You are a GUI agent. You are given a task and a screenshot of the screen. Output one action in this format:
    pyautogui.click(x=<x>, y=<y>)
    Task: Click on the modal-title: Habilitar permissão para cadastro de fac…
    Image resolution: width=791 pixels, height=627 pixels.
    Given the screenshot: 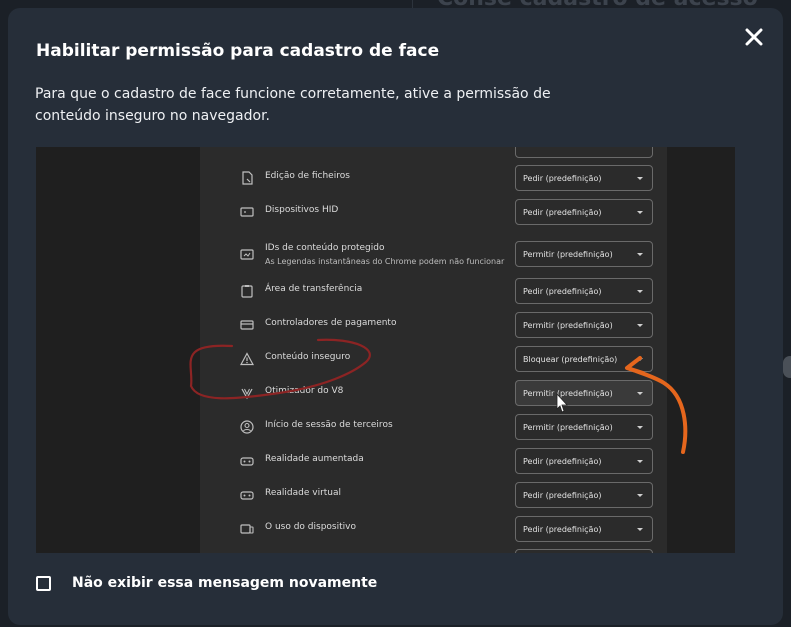 What is the action you would take?
    pyautogui.click(x=238, y=51)
    